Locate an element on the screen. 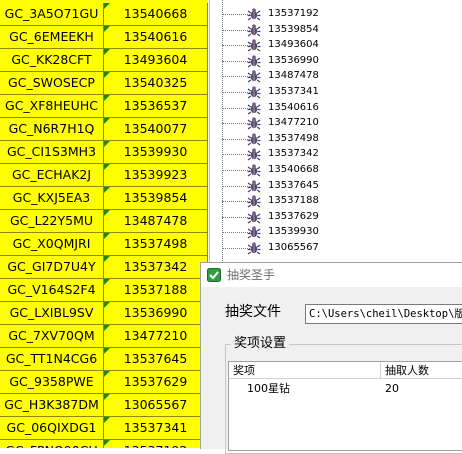  sheet-row: GC_06QIXDG1 13537341 is located at coordinates (104, 428).